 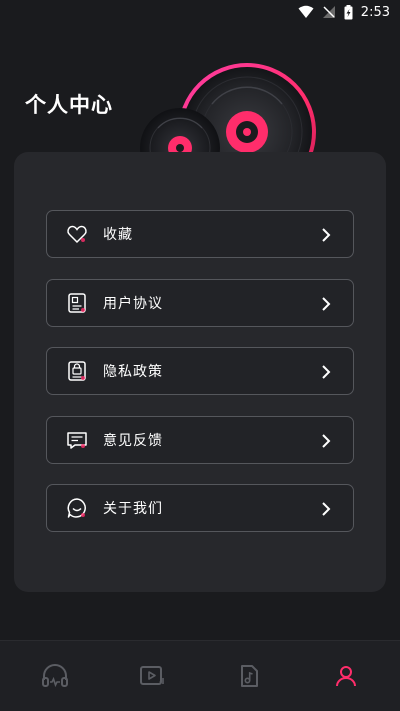 I want to click on tab-video, so click(x=152, y=676).